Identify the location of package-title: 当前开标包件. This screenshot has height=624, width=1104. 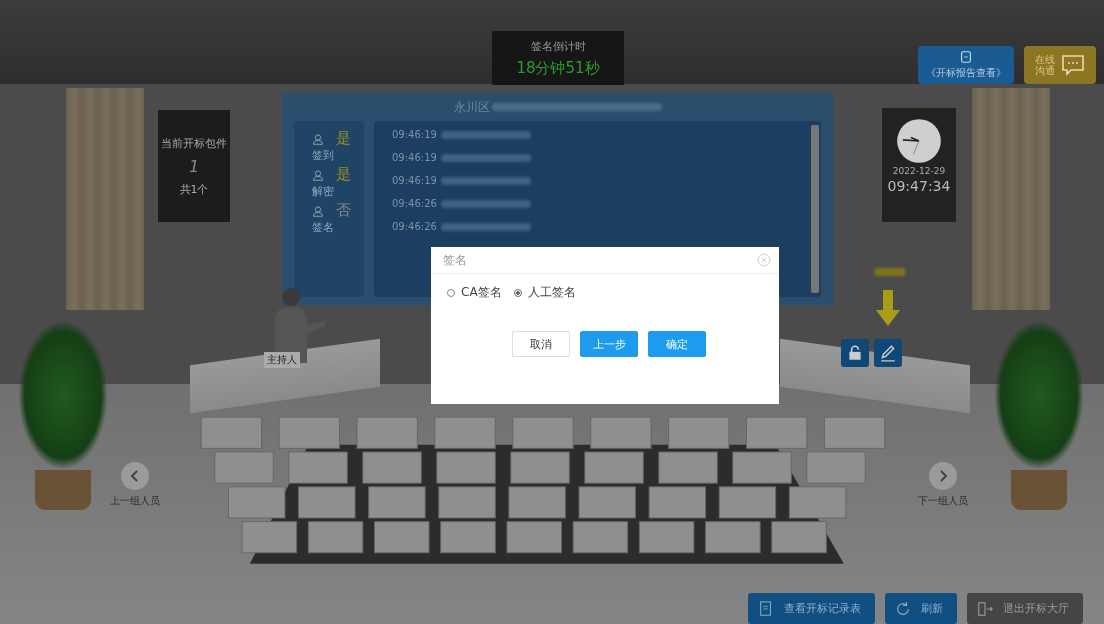
(194, 143).